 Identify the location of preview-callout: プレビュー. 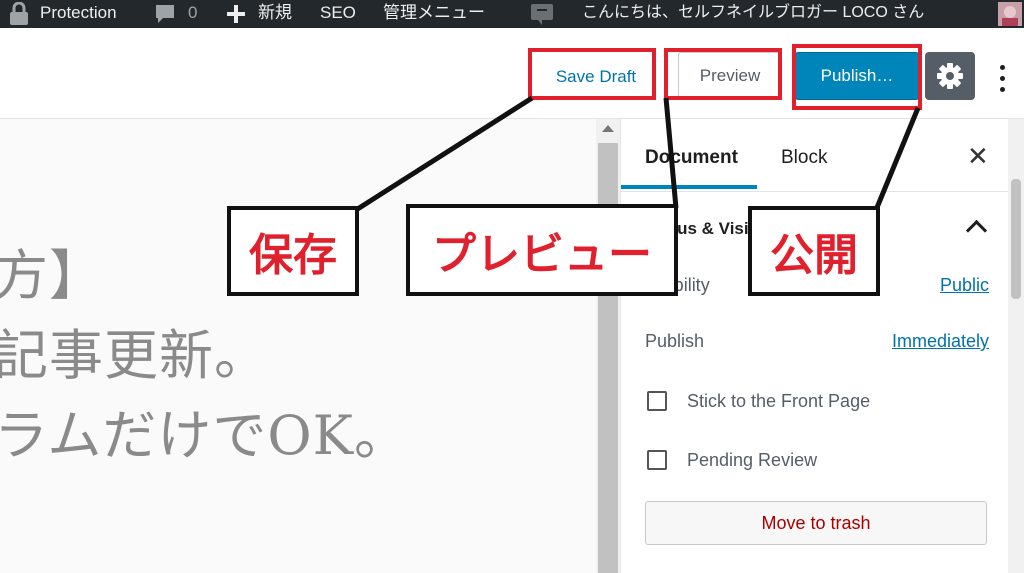
(542, 250).